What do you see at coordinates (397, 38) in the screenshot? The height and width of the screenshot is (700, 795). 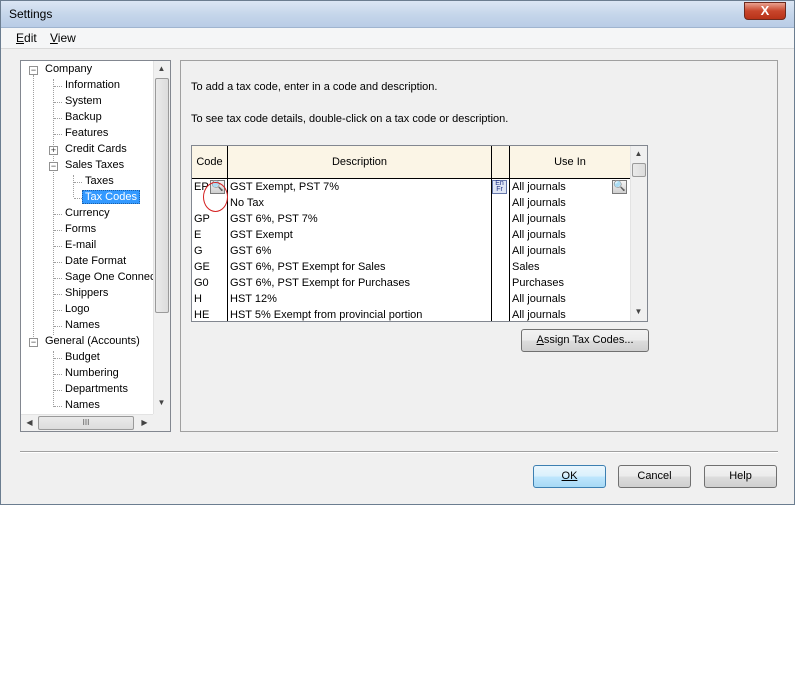 I see `menu-bar: Edit View` at bounding box center [397, 38].